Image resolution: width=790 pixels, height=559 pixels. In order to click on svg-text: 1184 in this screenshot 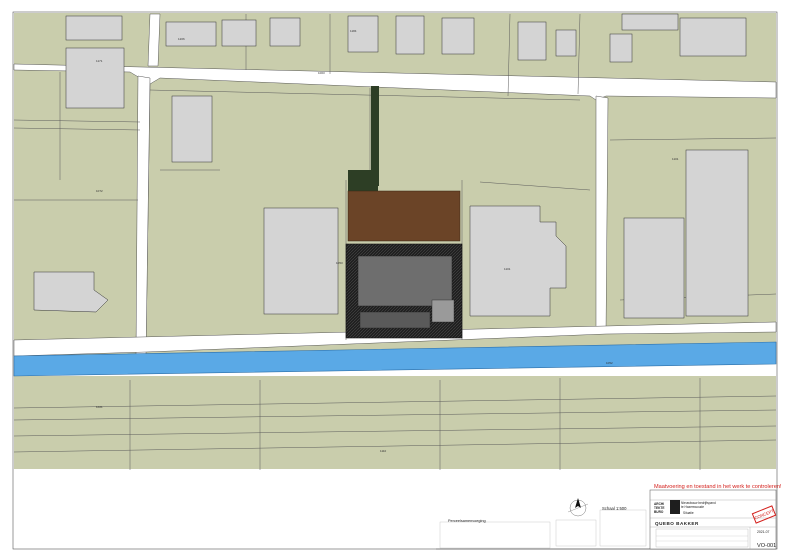, I will do `click(353, 31)`.